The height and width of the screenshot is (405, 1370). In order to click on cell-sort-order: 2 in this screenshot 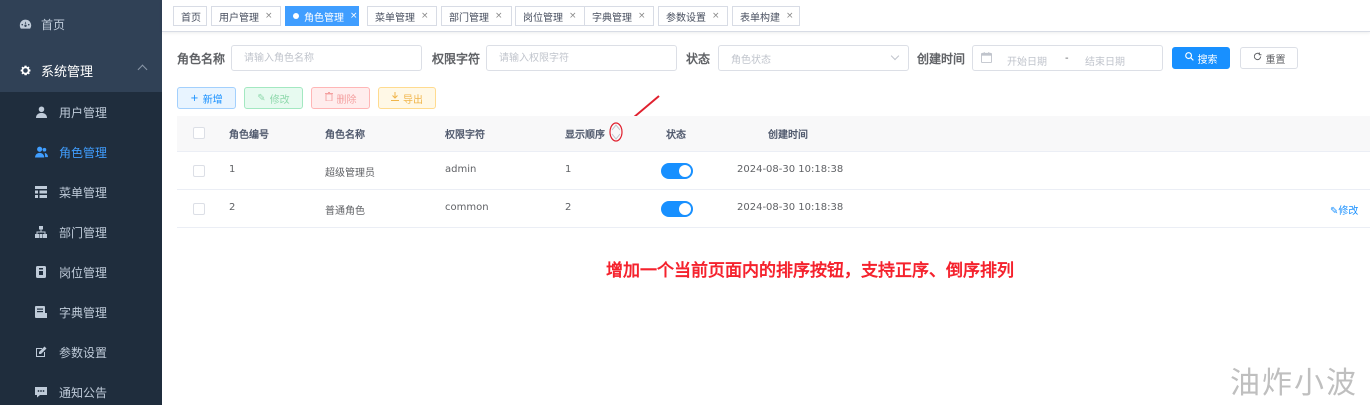, I will do `click(568, 207)`.